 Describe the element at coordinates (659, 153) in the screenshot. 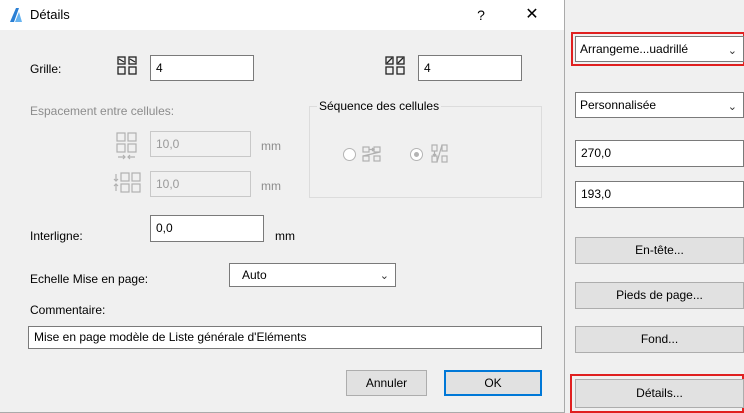

I see `paper-width-input: 270,0` at that location.